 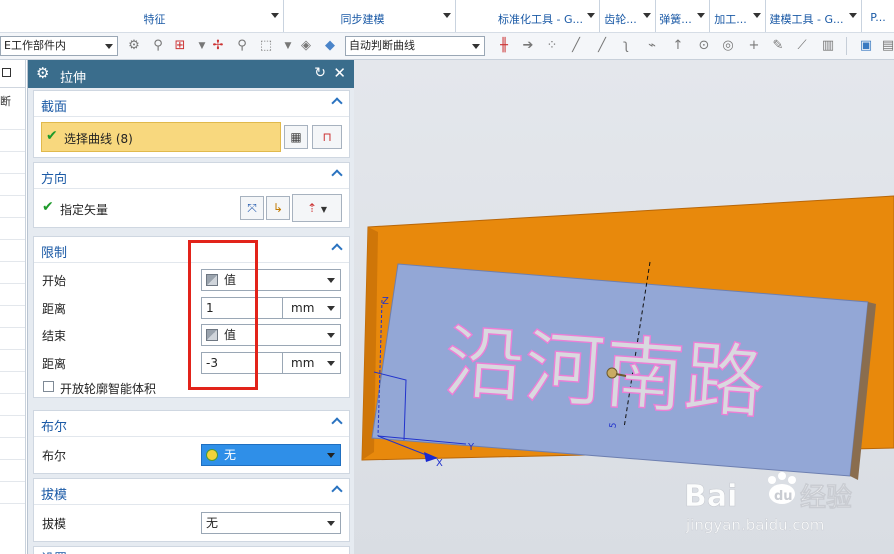 What do you see at coordinates (242, 308) in the screenshot?
I see `start-distance-input: 1` at bounding box center [242, 308].